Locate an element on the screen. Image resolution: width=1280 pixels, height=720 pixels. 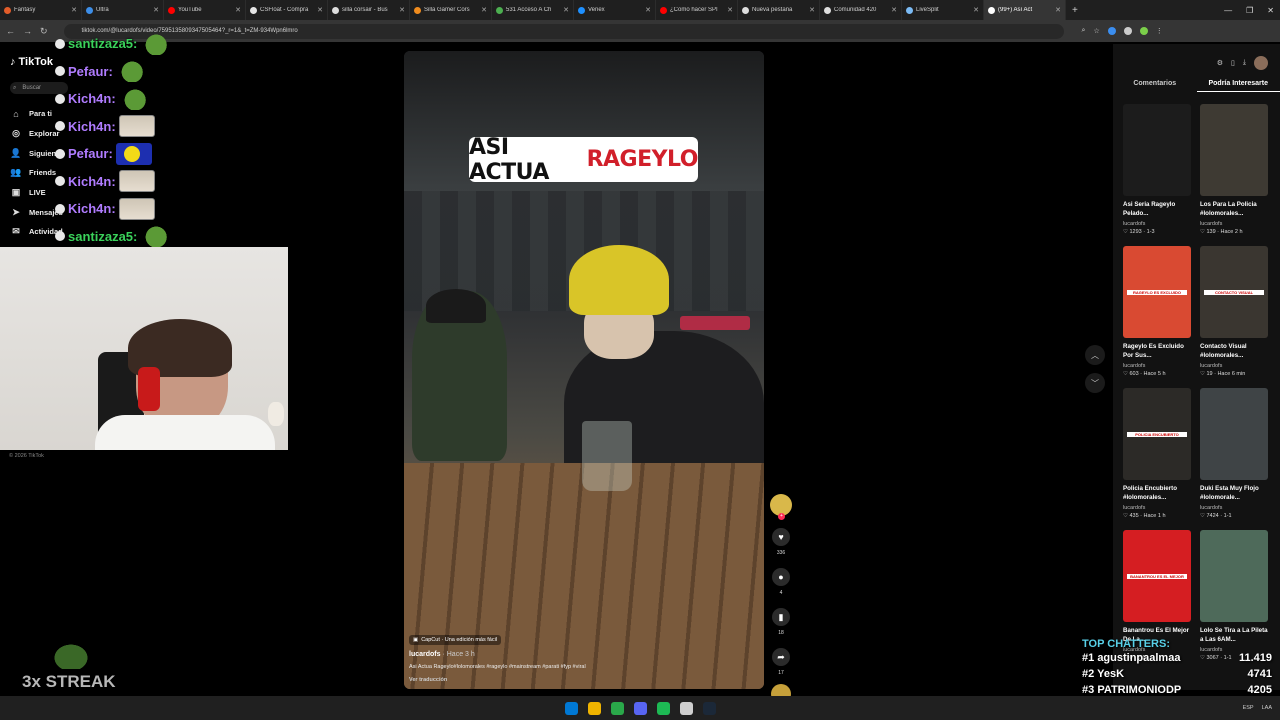
share-action: ➦ 17 is located at coordinates (781, 662).